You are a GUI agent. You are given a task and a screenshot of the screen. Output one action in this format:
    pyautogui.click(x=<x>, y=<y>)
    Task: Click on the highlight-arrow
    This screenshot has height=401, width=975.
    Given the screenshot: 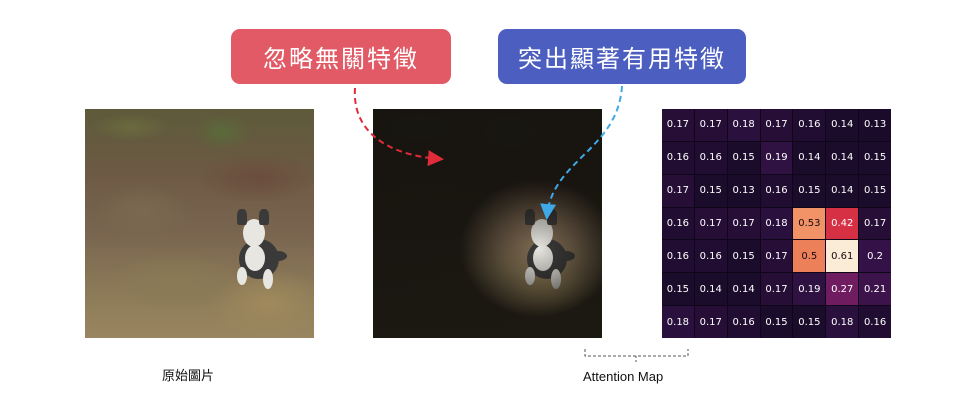 What is the action you would take?
    pyautogui.click(x=581, y=152)
    